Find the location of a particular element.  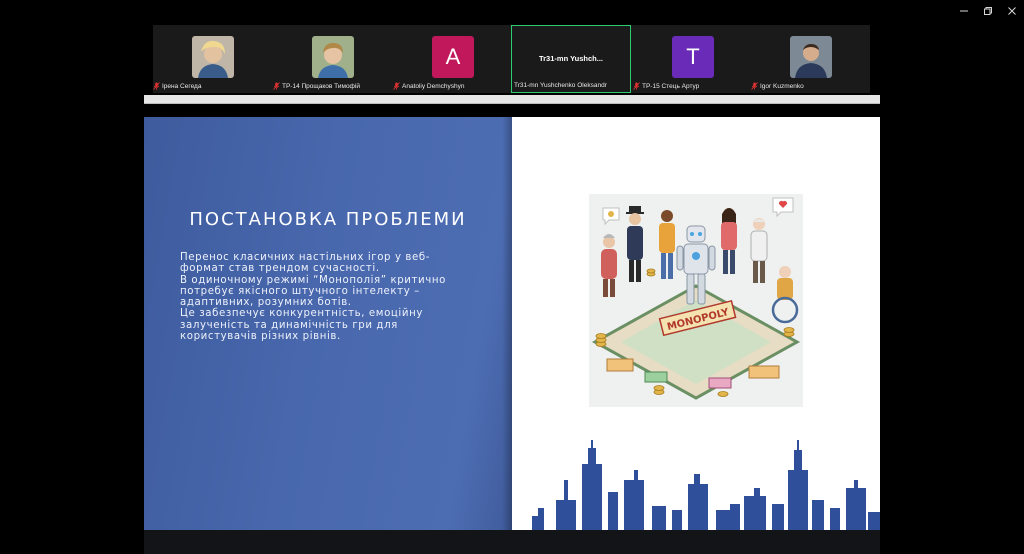

close-icon is located at coordinates (1012, 11).